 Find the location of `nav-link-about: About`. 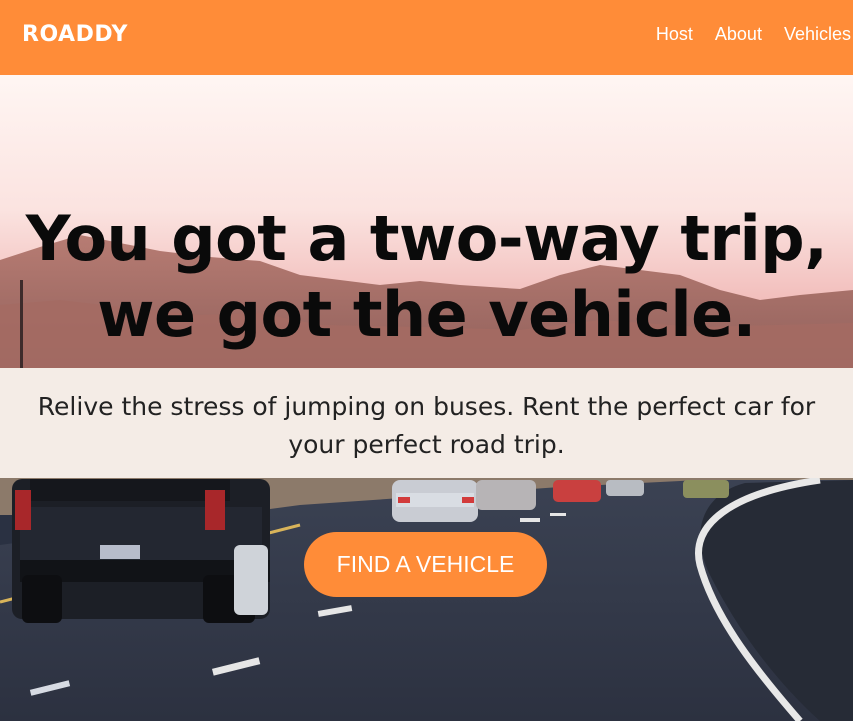

nav-link-about: About is located at coordinates (738, 34).